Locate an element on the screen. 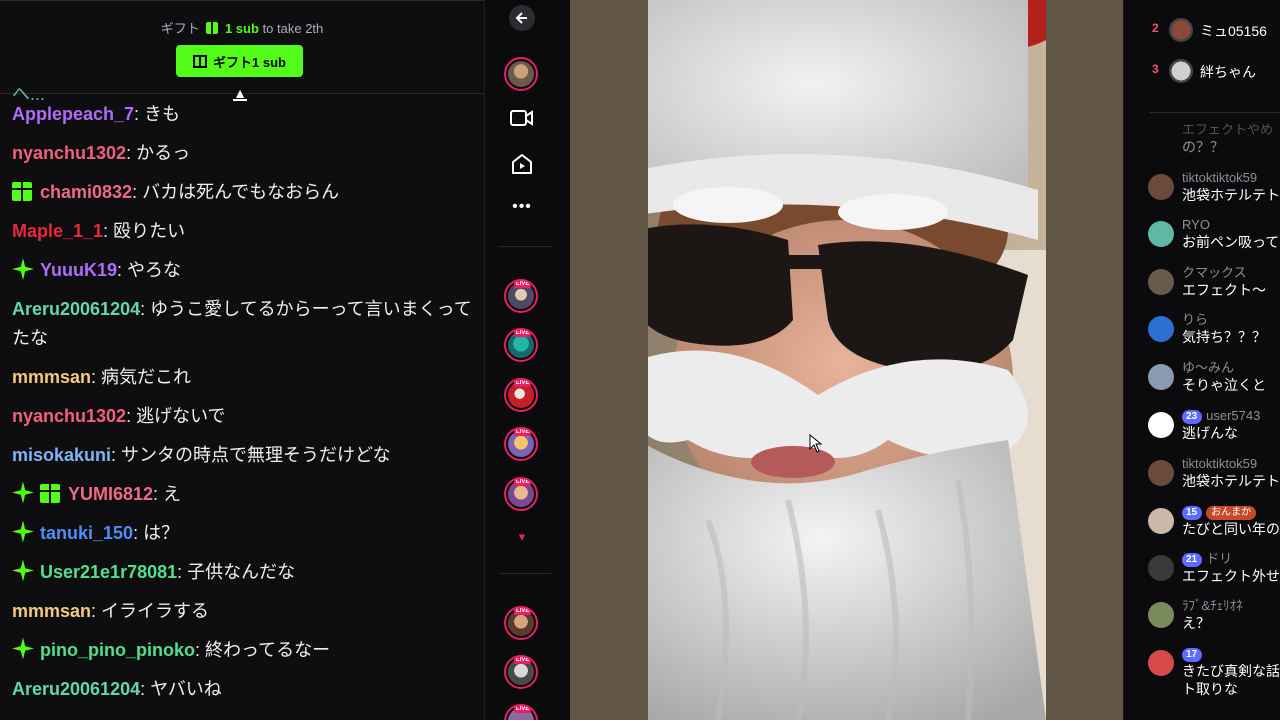  message-text: え？ is located at coordinates (1196, 623).